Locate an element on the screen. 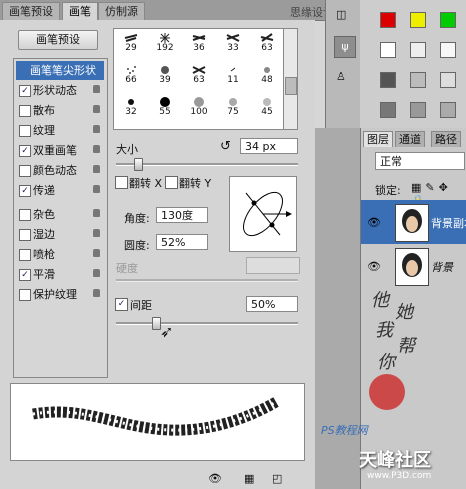 The width and height of the screenshot is (466, 489). brush-presets-button: 画笔预设 is located at coordinates (58, 40).